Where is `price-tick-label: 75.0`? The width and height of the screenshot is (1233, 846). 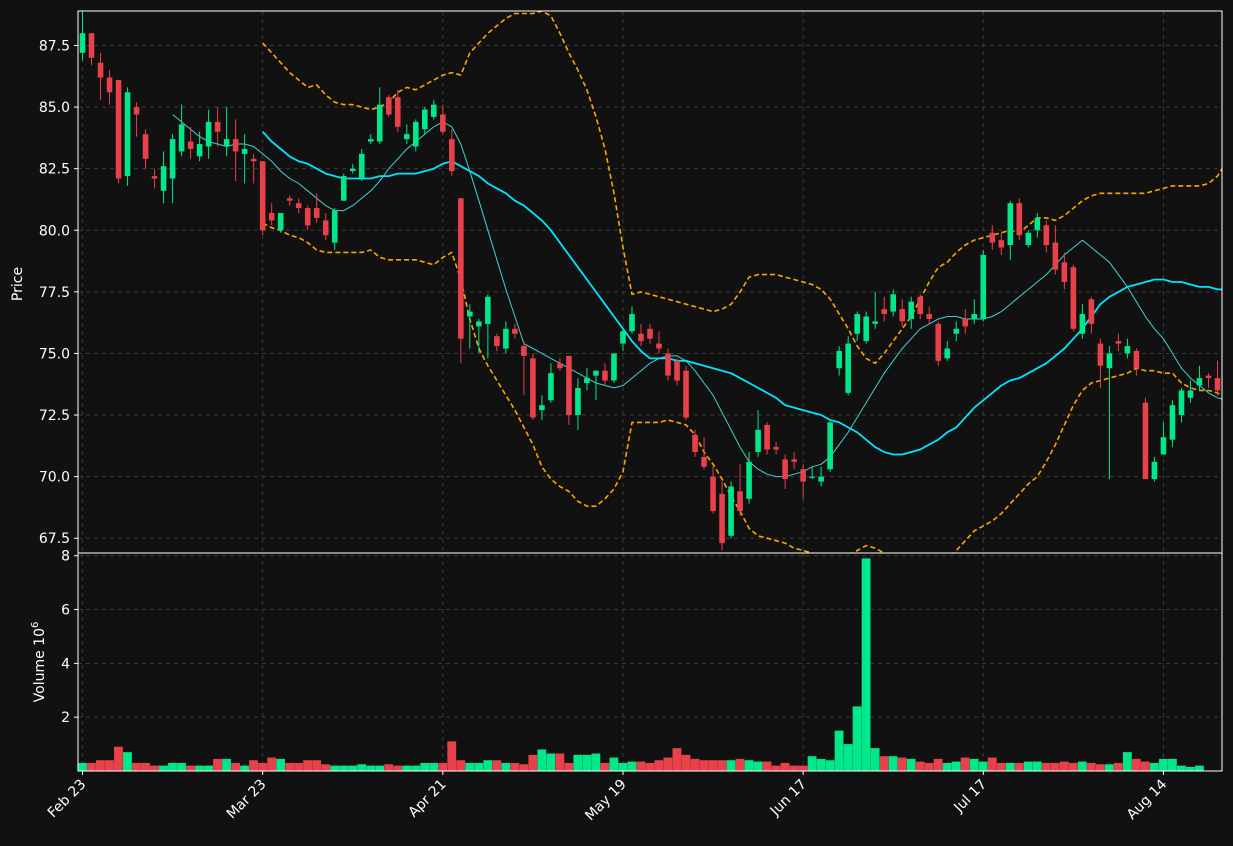
price-tick-label: 75.0 is located at coordinates (54, 354).